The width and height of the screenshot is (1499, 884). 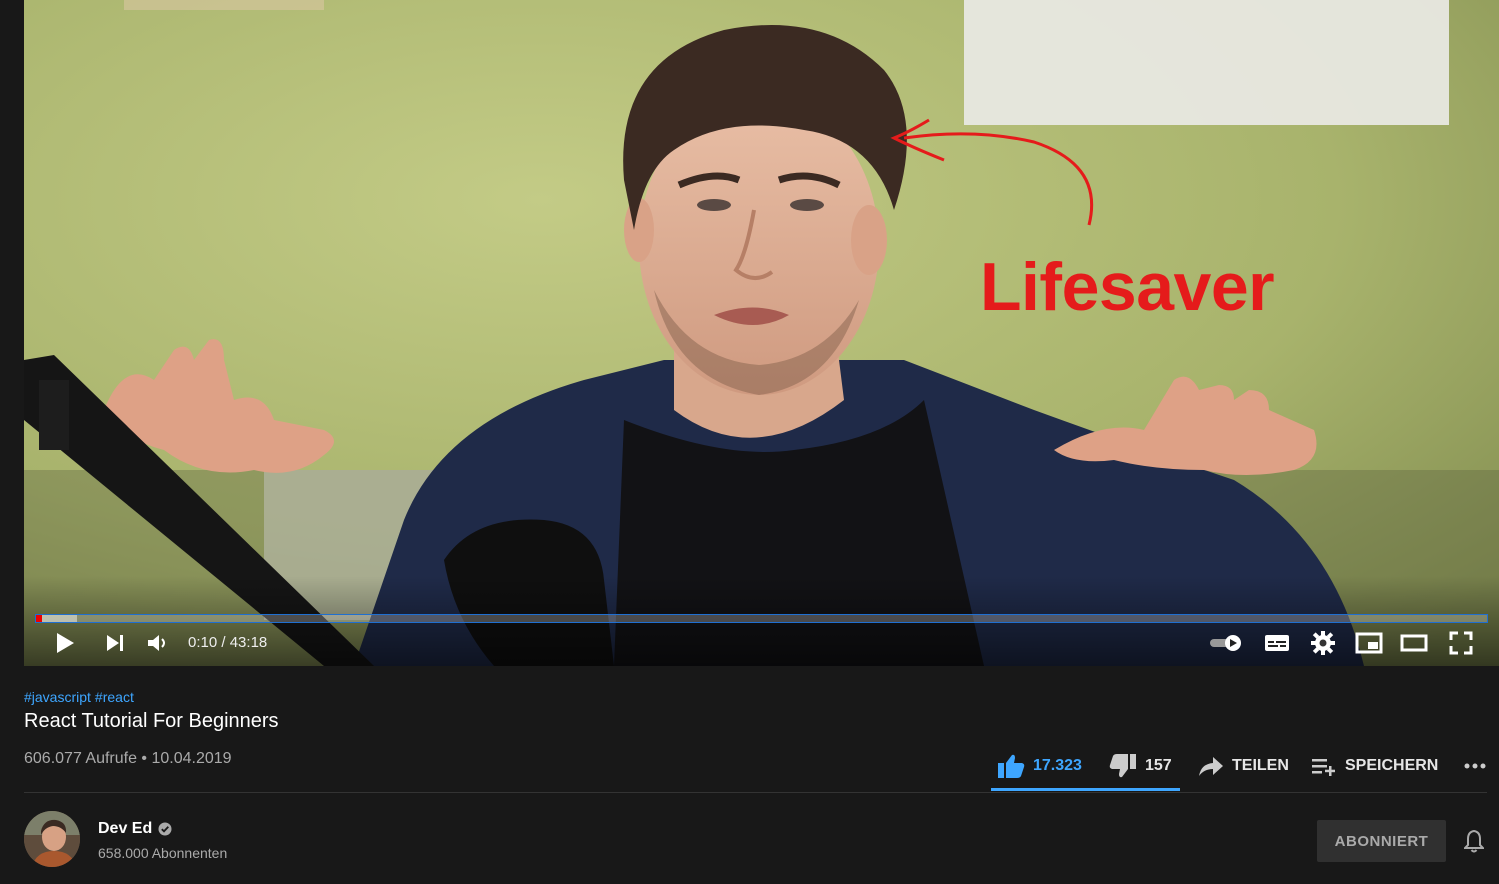 I want to click on fullscreen-button, so click(x=1461, y=643).